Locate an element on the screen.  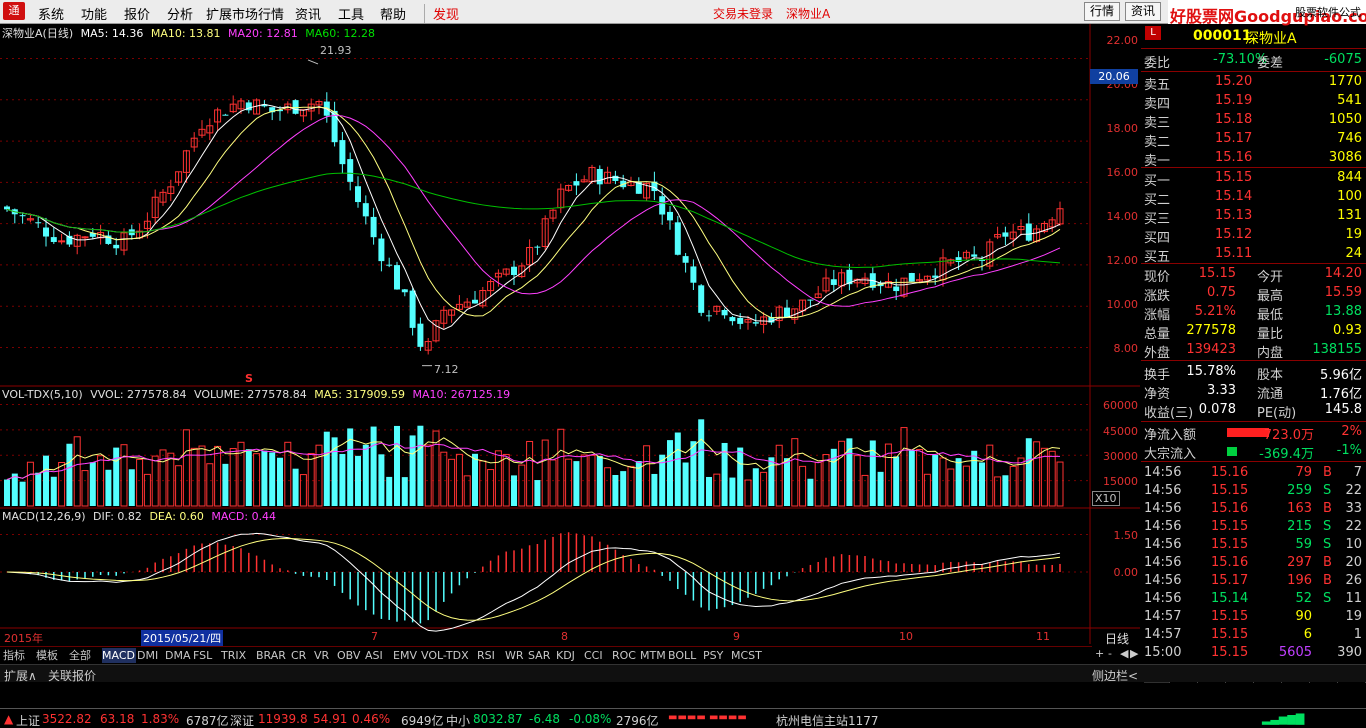
stock-name: 深物业A is located at coordinates (1271, 39).